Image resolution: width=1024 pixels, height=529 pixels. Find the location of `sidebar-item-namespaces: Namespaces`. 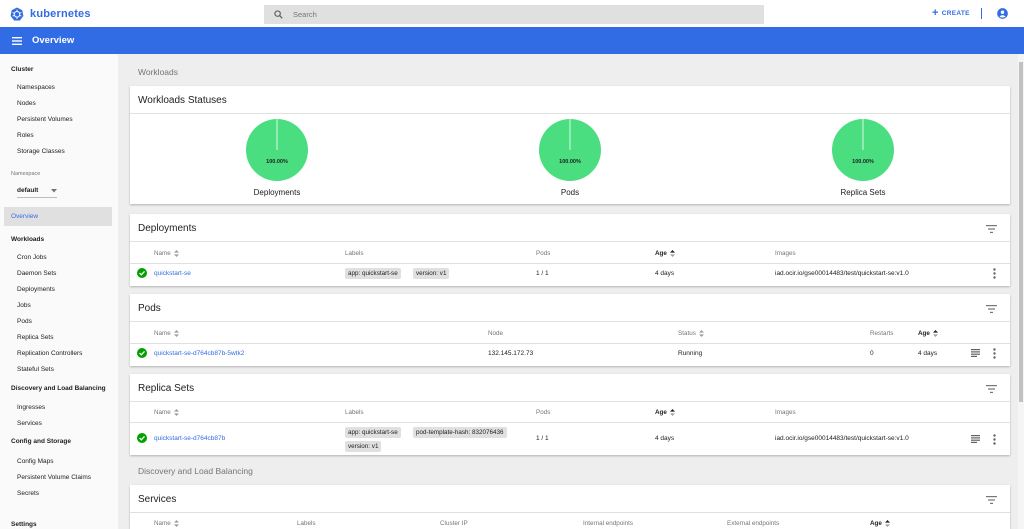

sidebar-item-namespaces: Namespaces is located at coordinates (36, 87).